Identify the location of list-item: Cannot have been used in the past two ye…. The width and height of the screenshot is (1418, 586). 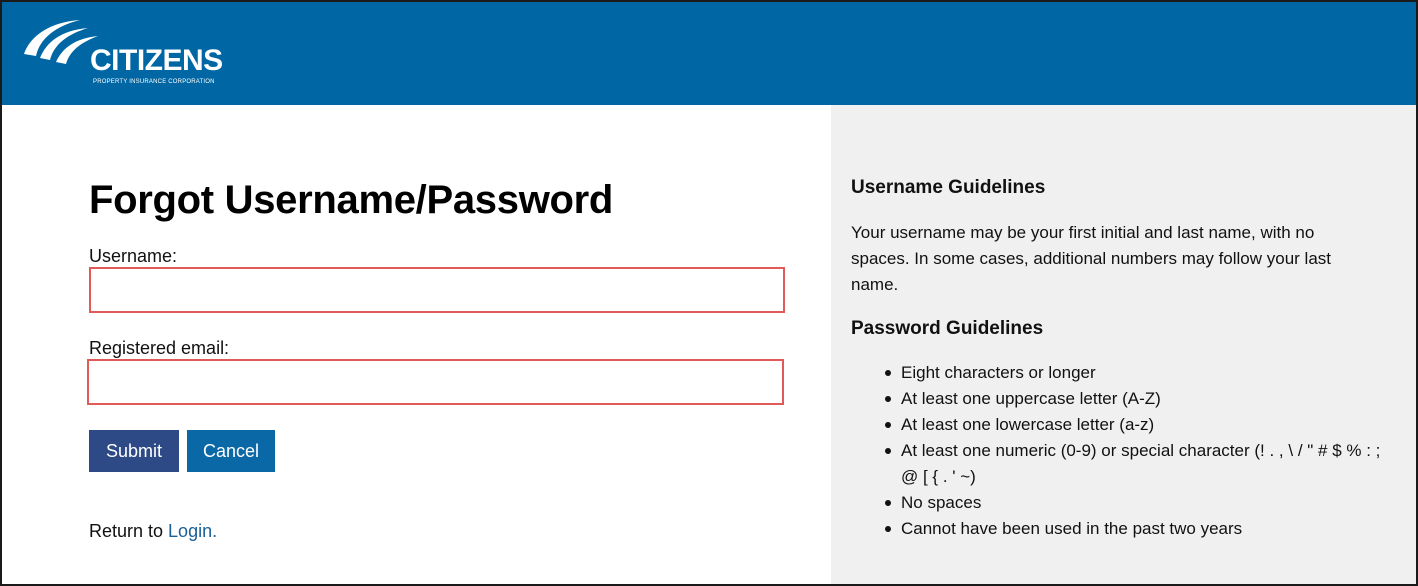
(1121, 529).